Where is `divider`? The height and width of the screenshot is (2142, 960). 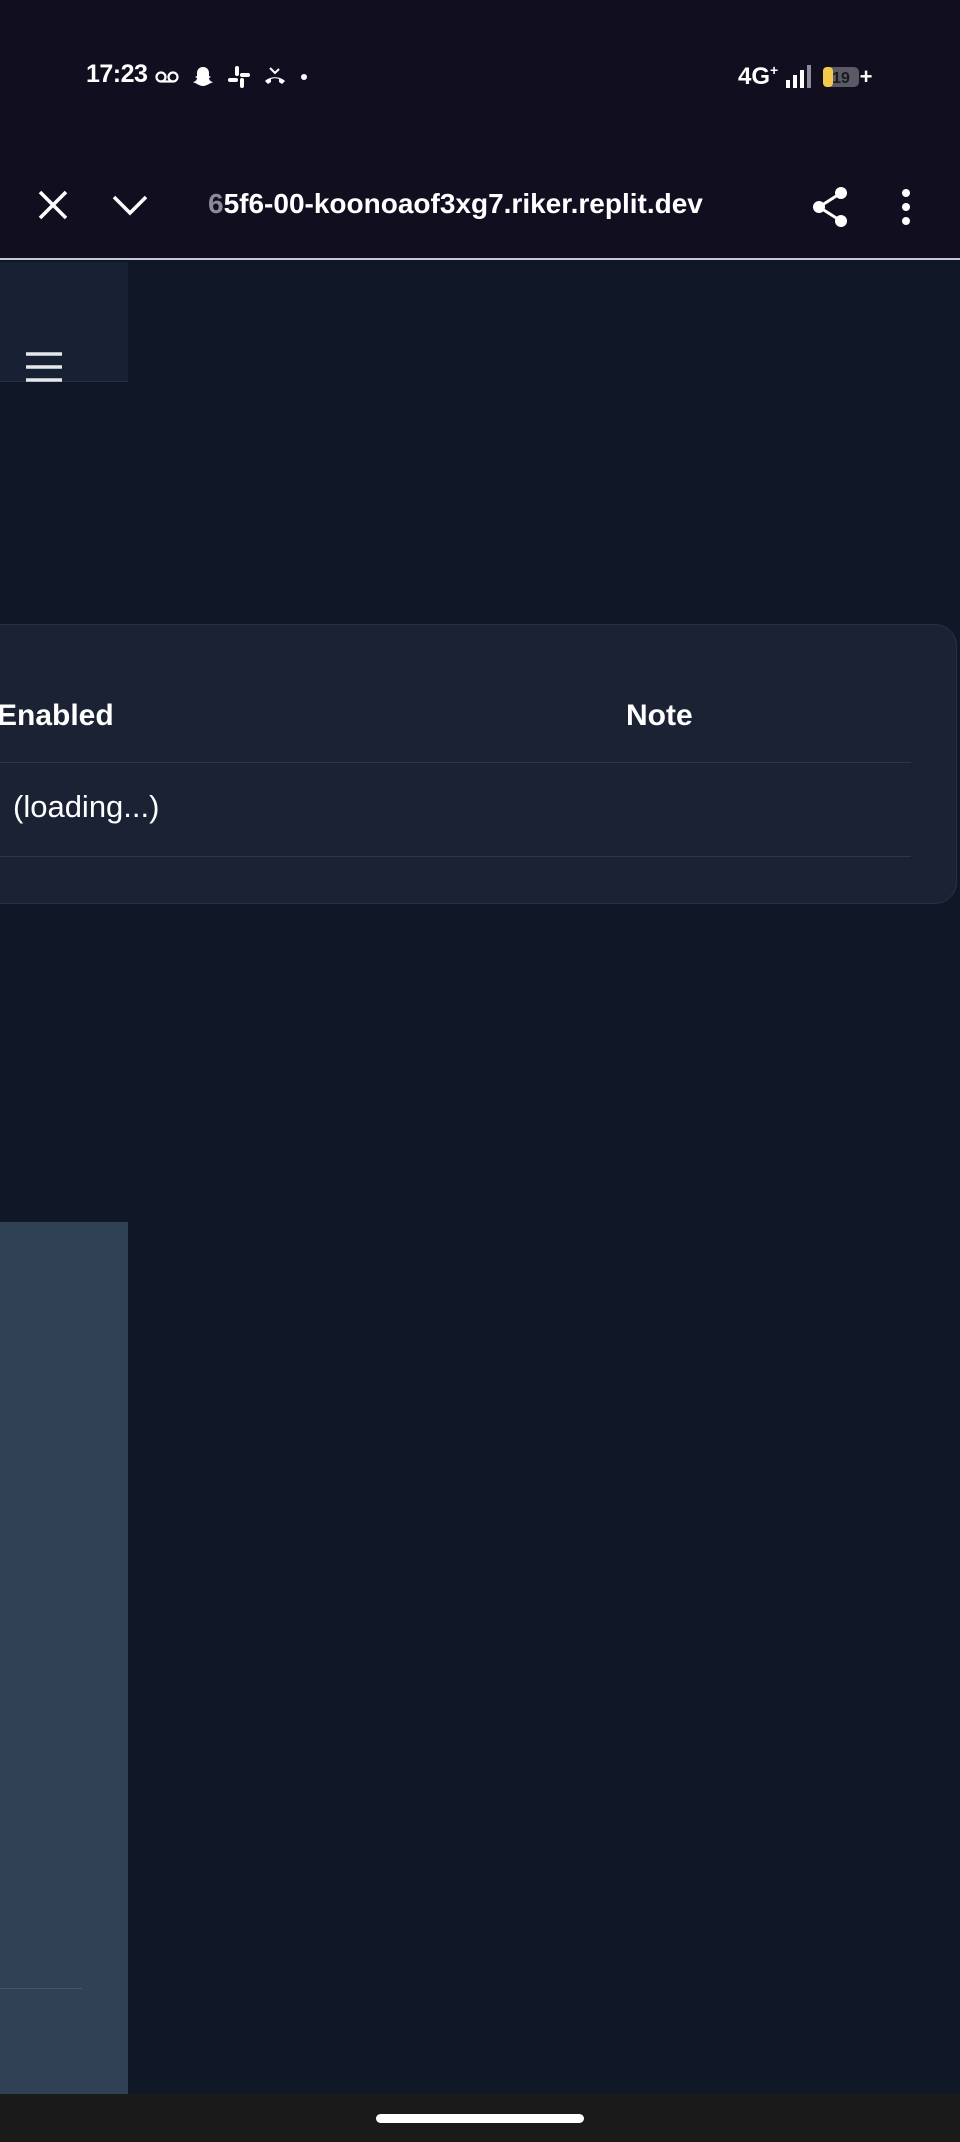
divider is located at coordinates (41, 1988).